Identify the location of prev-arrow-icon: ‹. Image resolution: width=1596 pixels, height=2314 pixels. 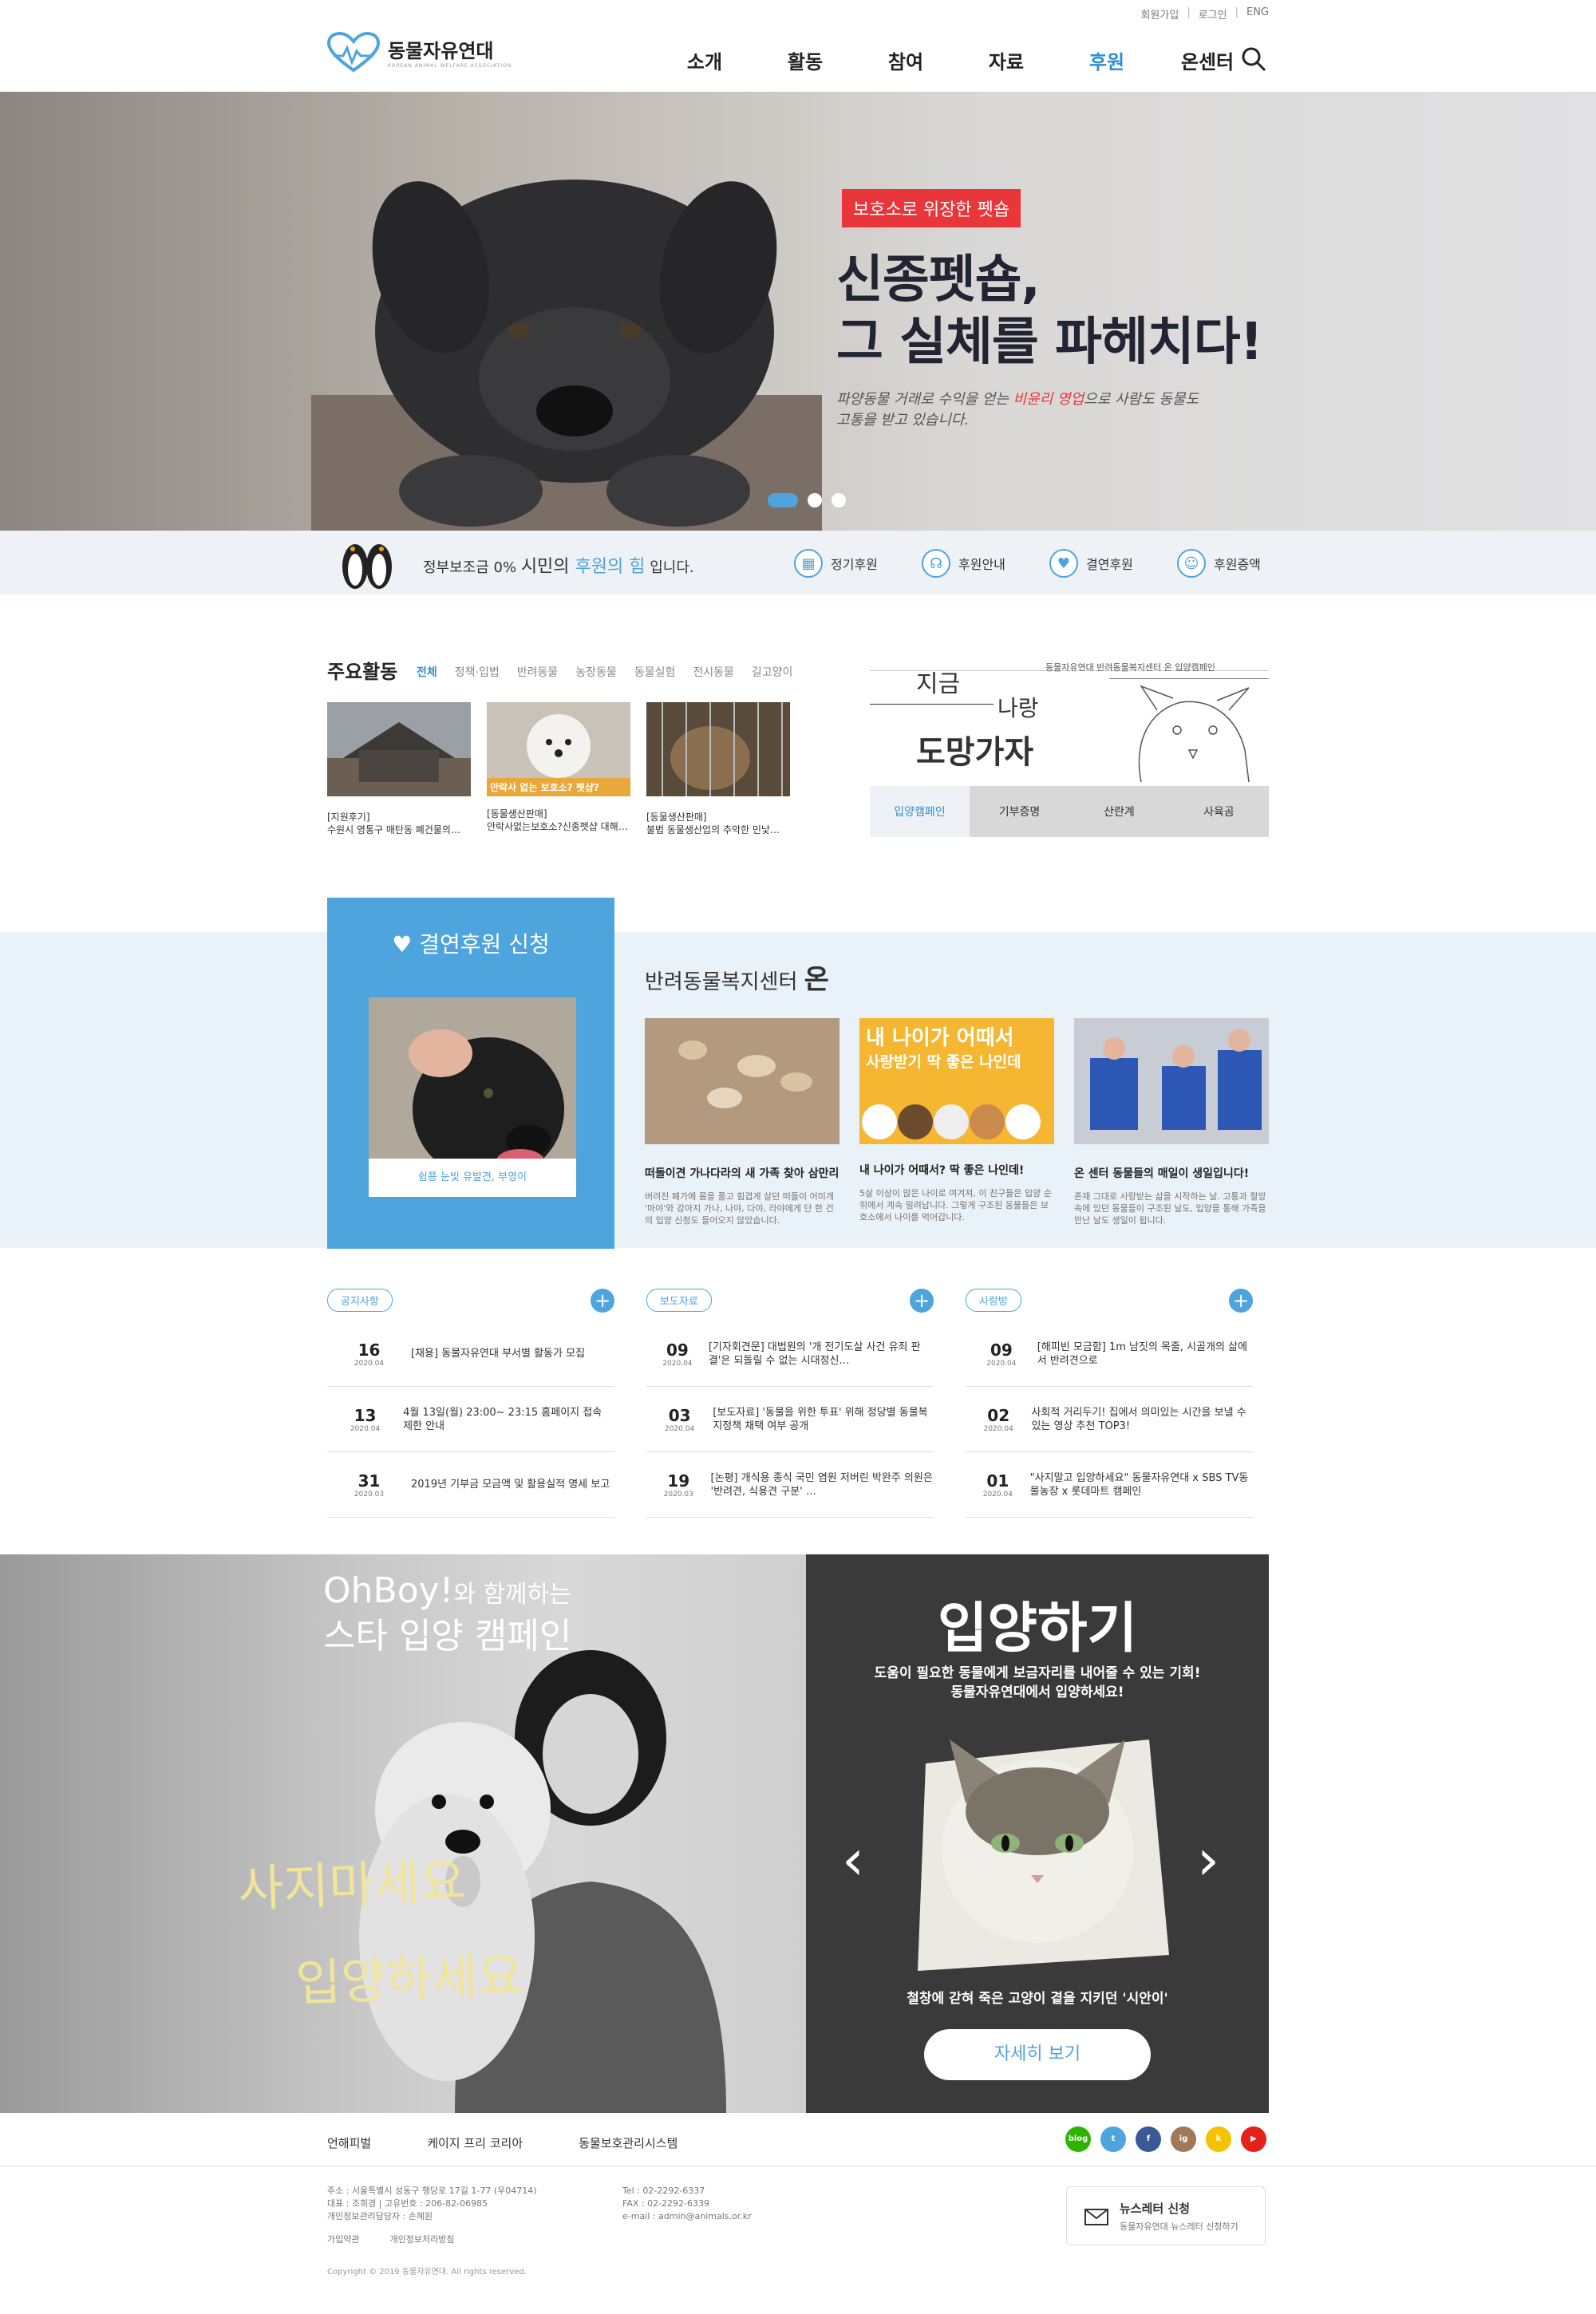
(853, 1860).